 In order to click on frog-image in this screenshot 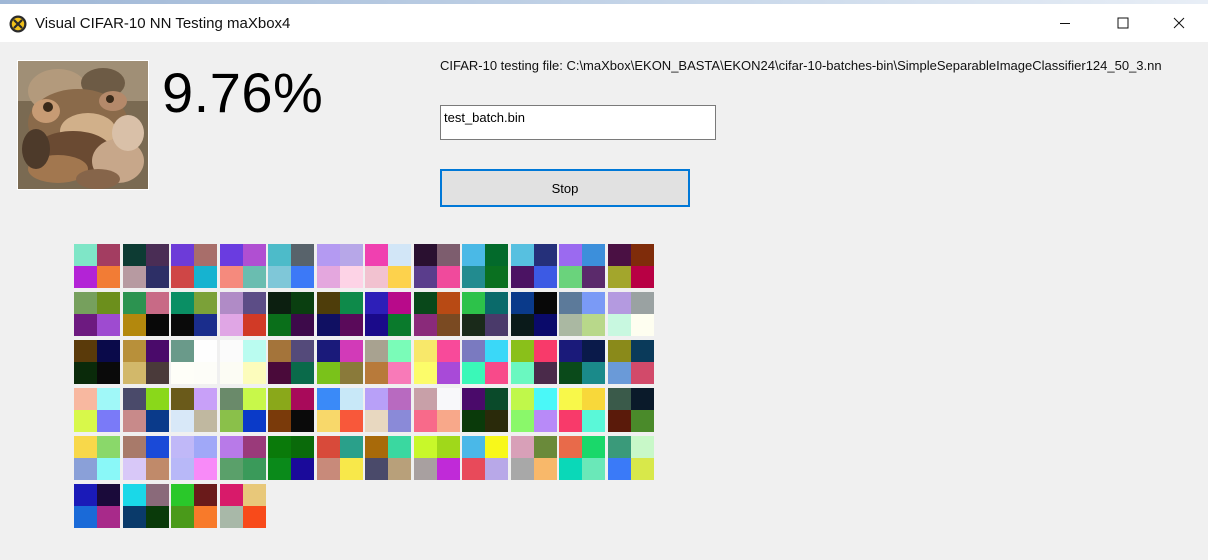, I will do `click(83, 125)`.